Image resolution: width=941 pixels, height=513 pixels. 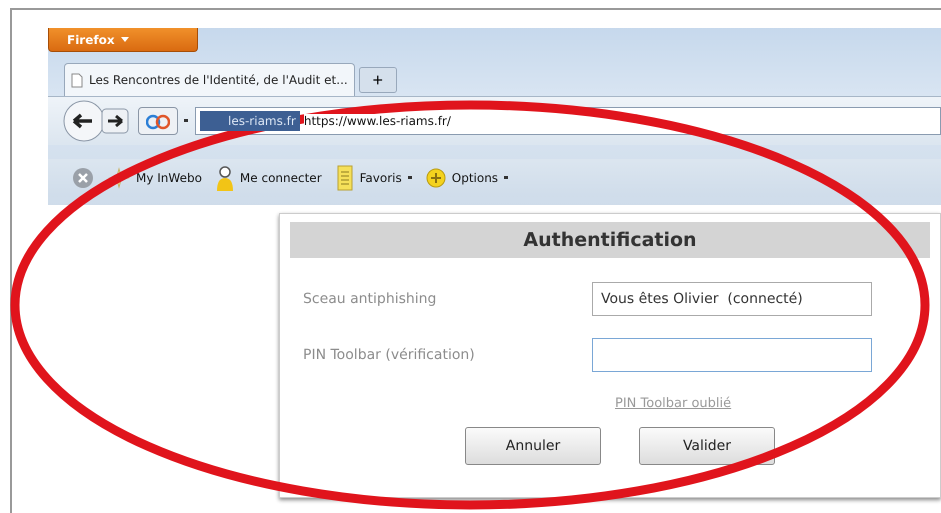 I want to click on extension-button, so click(x=158, y=121).